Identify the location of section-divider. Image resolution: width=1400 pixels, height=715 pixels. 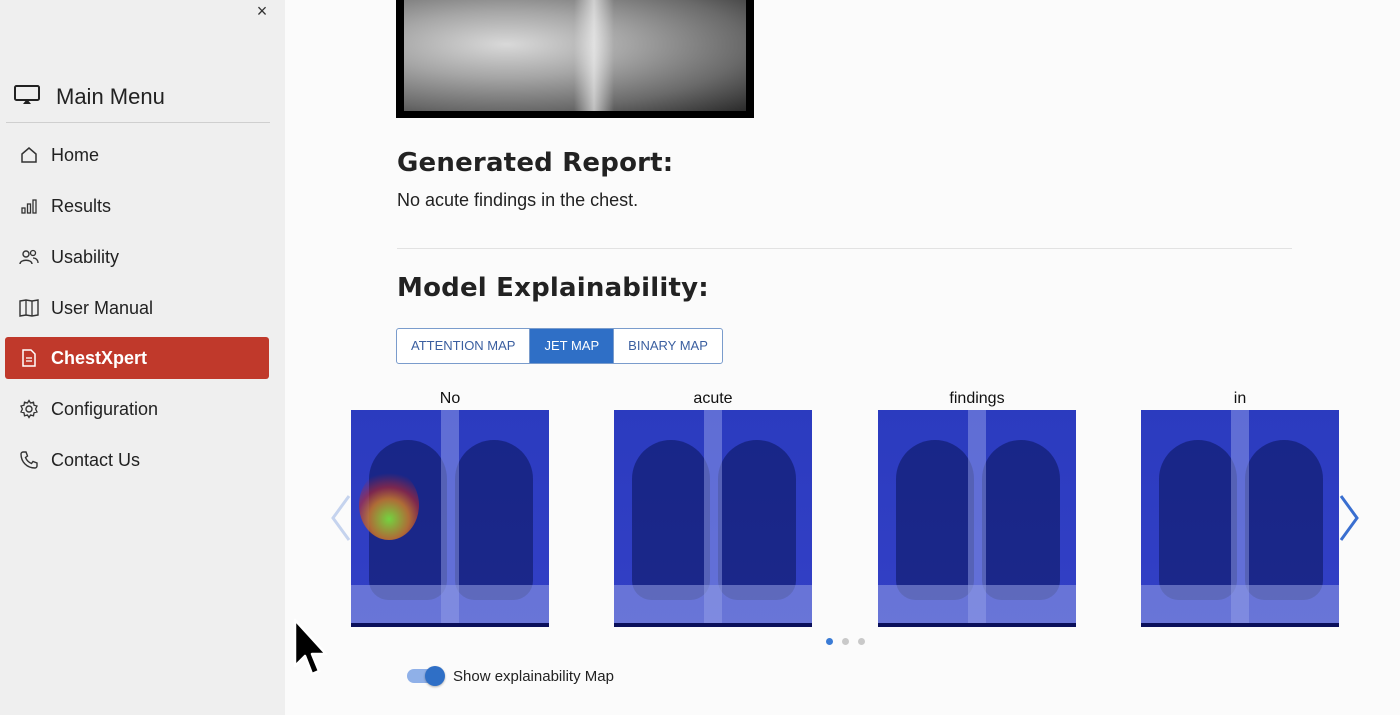
(844, 248).